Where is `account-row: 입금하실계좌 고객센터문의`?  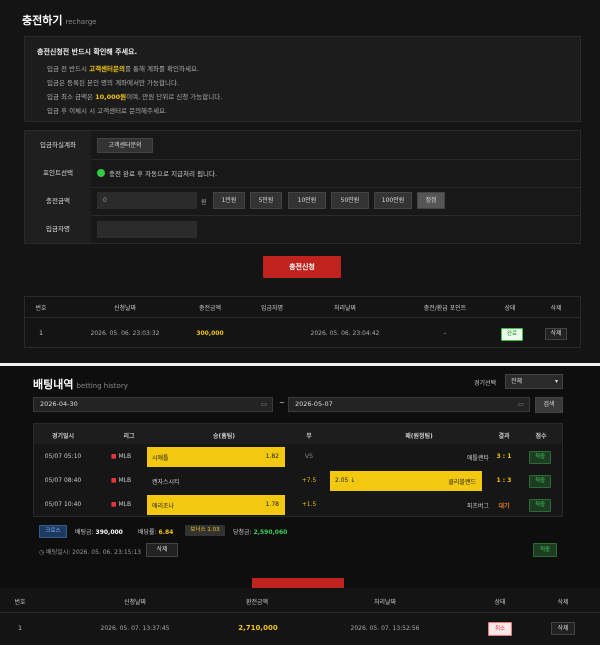 account-row: 입금하실계좌 고객센터문의 is located at coordinates (302, 145).